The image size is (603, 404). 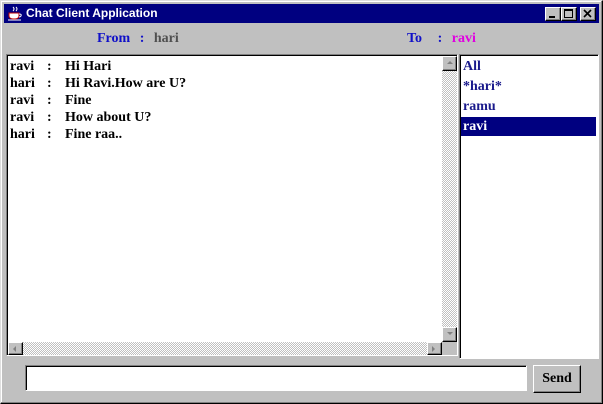 I want to click on user-item-ramu: ramu, so click(x=528, y=106).